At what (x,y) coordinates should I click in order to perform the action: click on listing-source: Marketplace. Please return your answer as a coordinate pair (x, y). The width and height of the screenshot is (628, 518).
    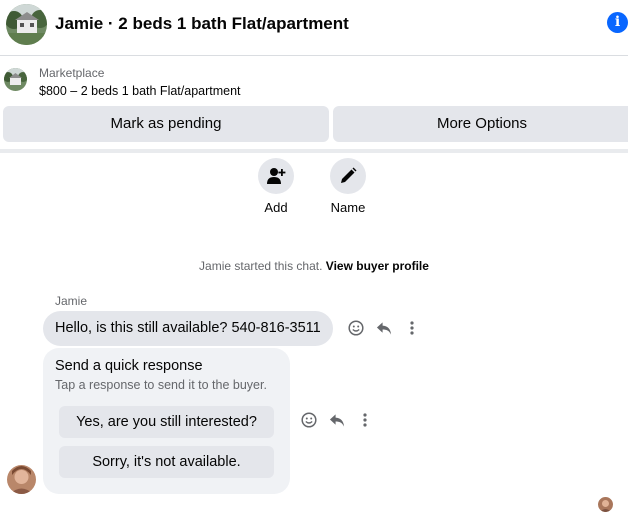
    Looking at the image, I should click on (72, 73).